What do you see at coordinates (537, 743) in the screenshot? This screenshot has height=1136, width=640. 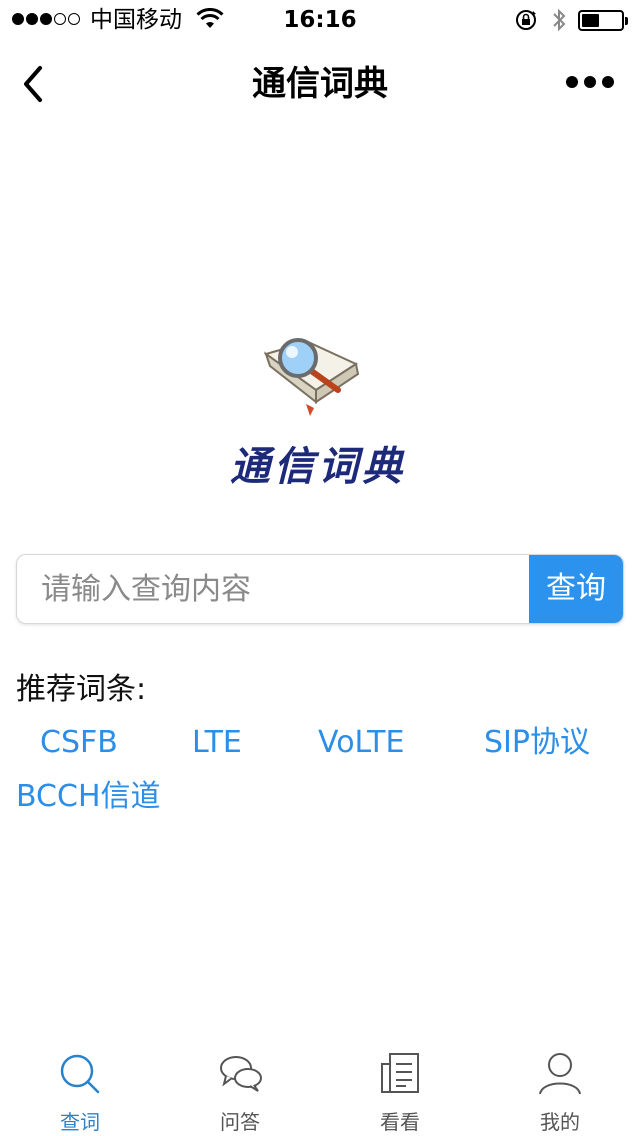 I see `recommended-item-sip: SIP协议` at bounding box center [537, 743].